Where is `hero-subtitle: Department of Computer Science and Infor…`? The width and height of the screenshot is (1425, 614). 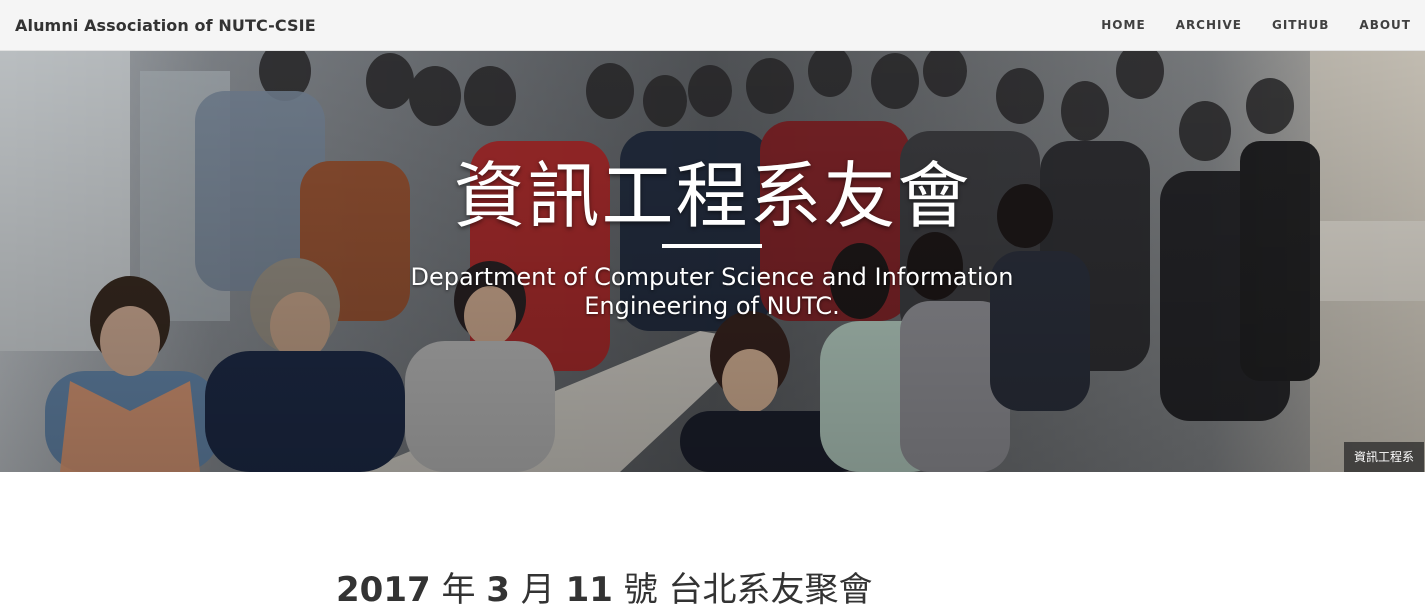 hero-subtitle: Department of Computer Science and Infor… is located at coordinates (712, 291).